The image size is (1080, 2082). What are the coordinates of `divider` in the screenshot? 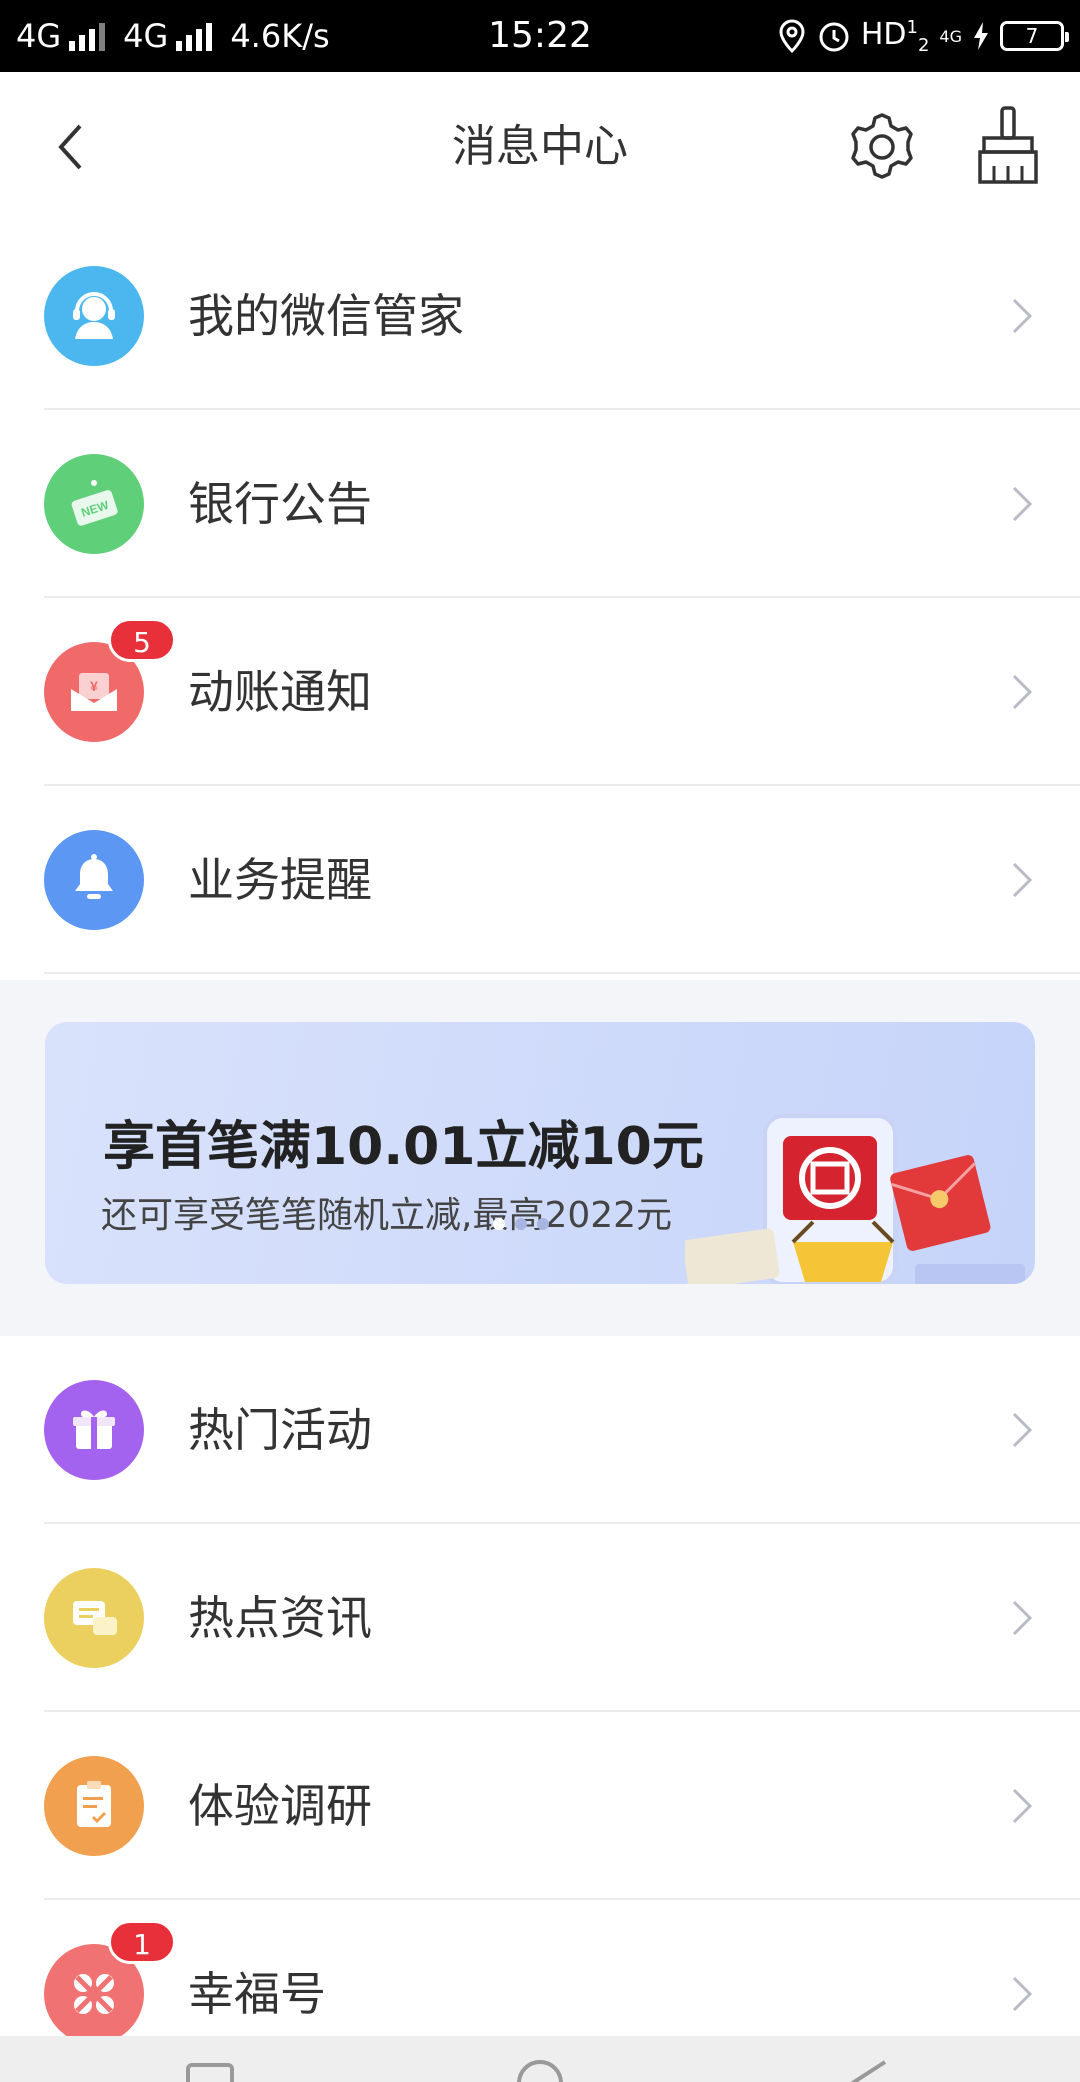 It's located at (562, 973).